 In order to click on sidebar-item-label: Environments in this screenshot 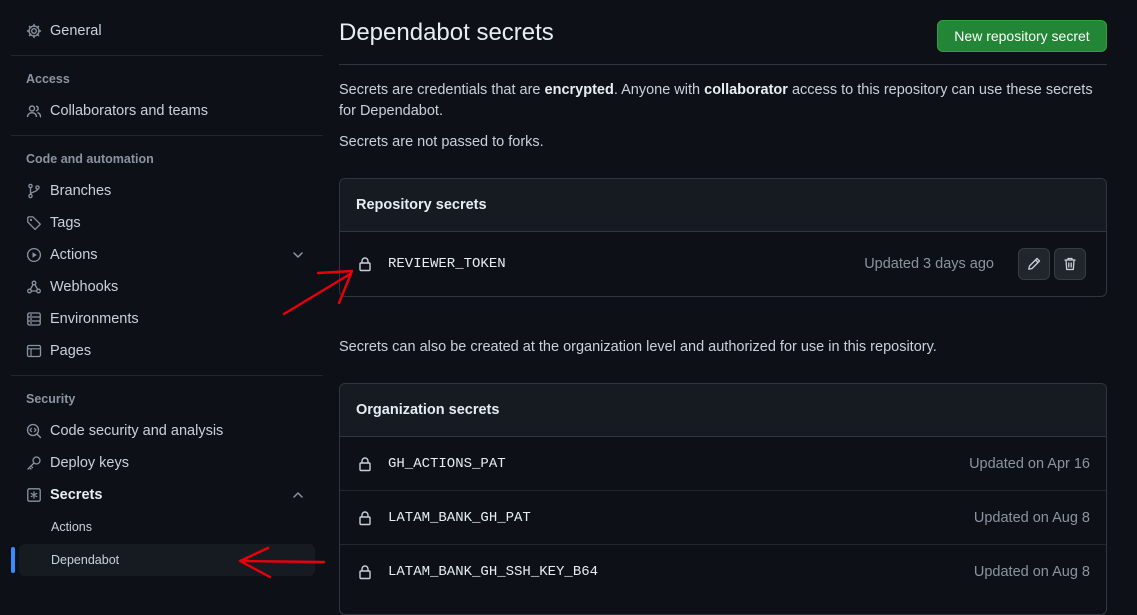, I will do `click(94, 319)`.